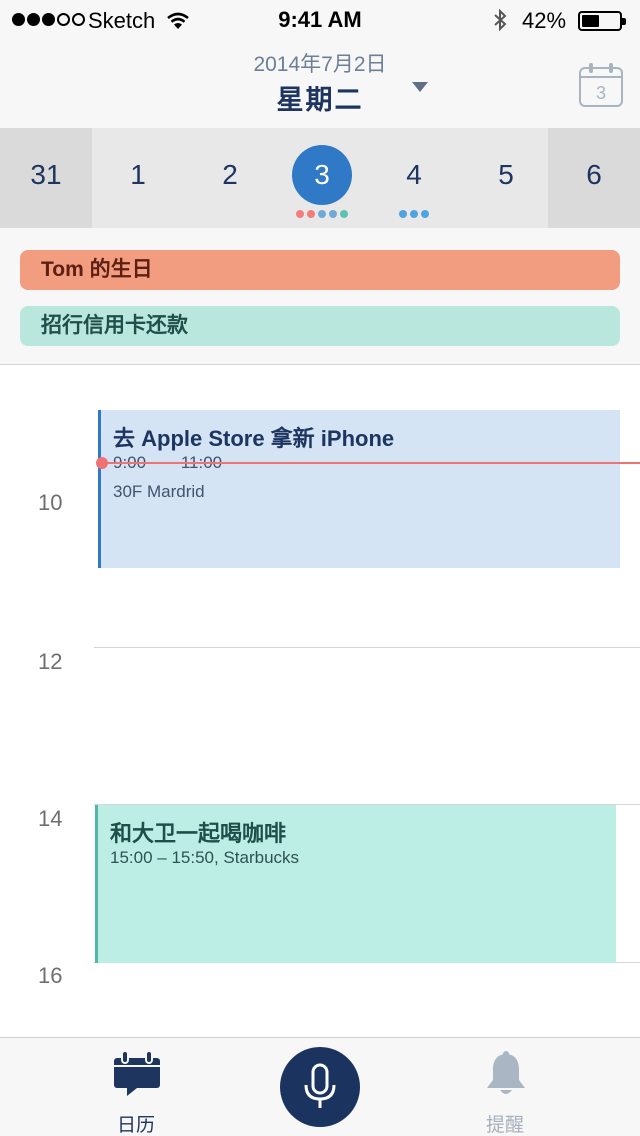 This screenshot has width=640, height=1136. Describe the element at coordinates (367, 647) in the screenshot. I see `hour-gridline` at that location.